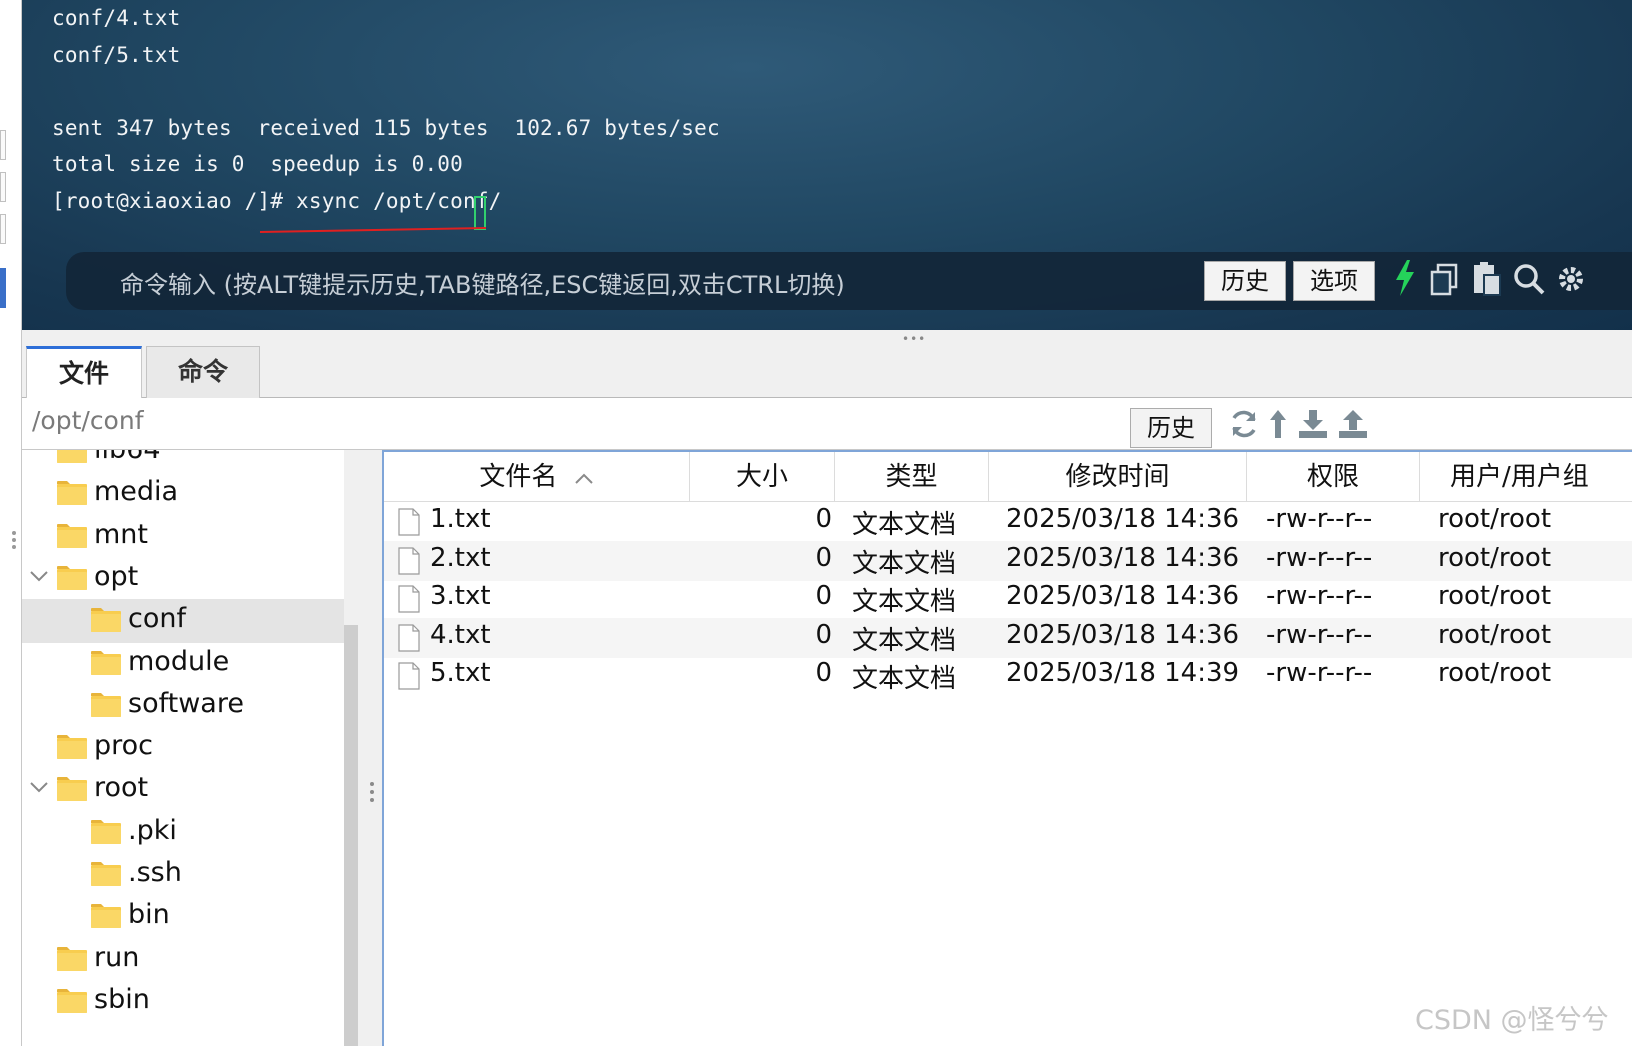  Describe the element at coordinates (1278, 424) in the screenshot. I see `parent-directory-icon` at that location.